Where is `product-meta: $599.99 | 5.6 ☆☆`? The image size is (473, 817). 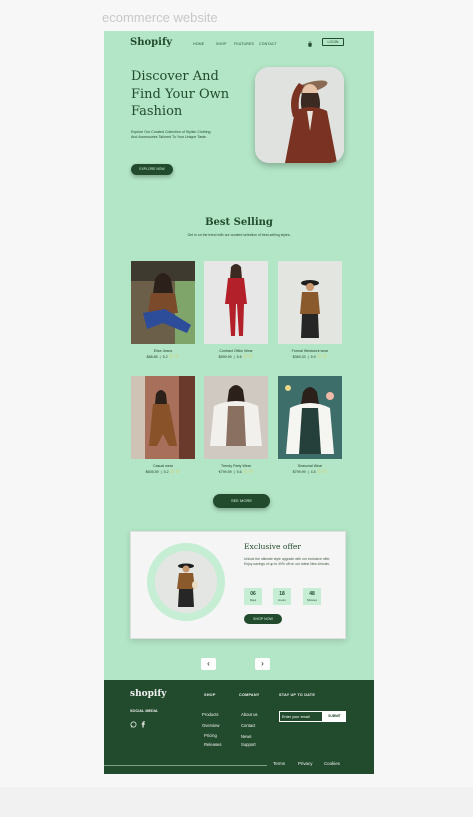 product-meta: $599.99 | 5.6 ☆☆ is located at coordinates (236, 357).